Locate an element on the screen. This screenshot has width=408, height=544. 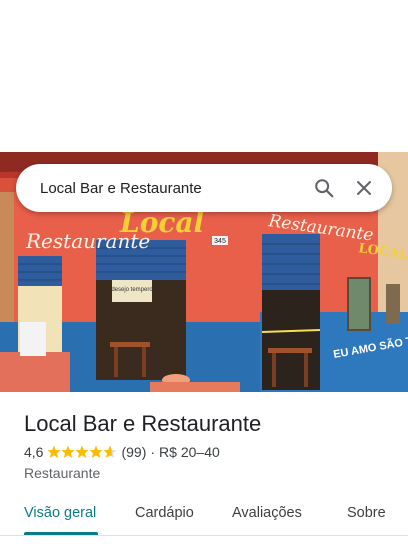
rating-value: 4,6 is located at coordinates (34, 452).